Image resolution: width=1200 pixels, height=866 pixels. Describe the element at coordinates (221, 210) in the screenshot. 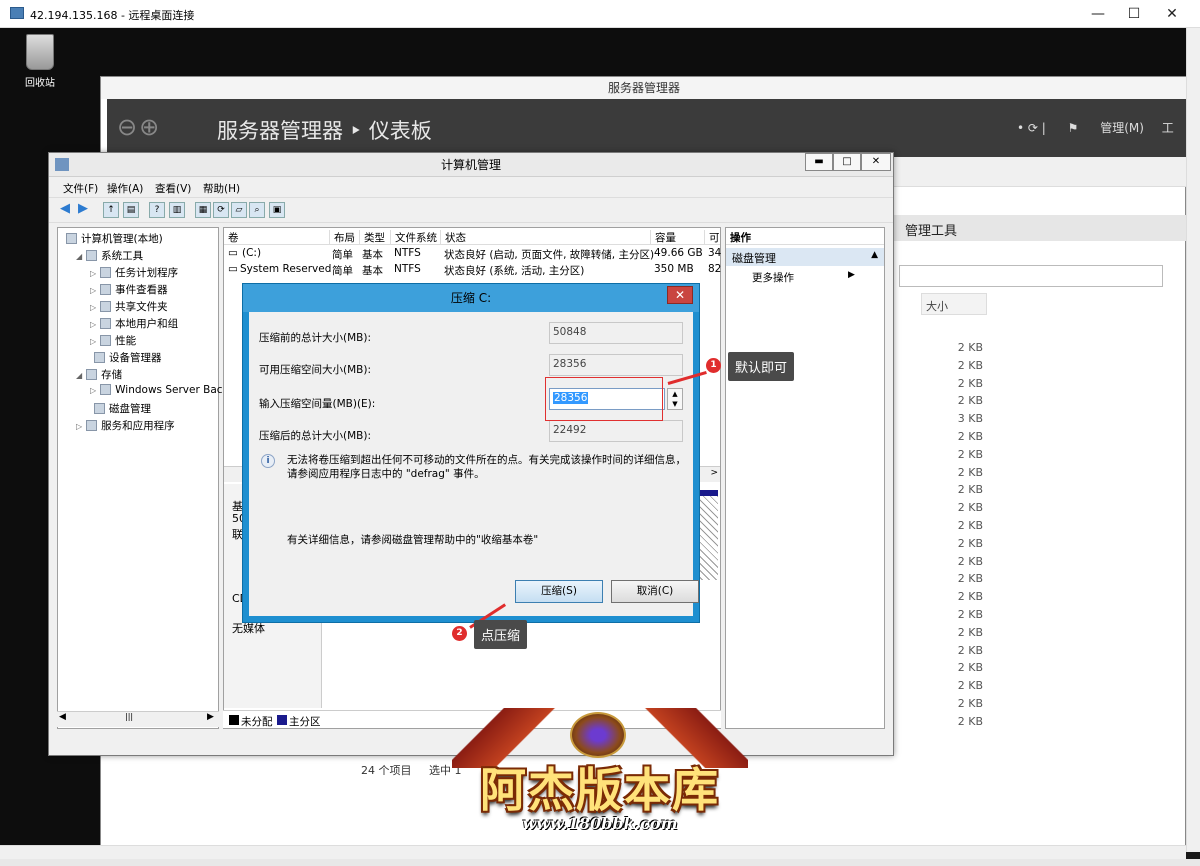

I see `rescan-icon: ⟳` at that location.